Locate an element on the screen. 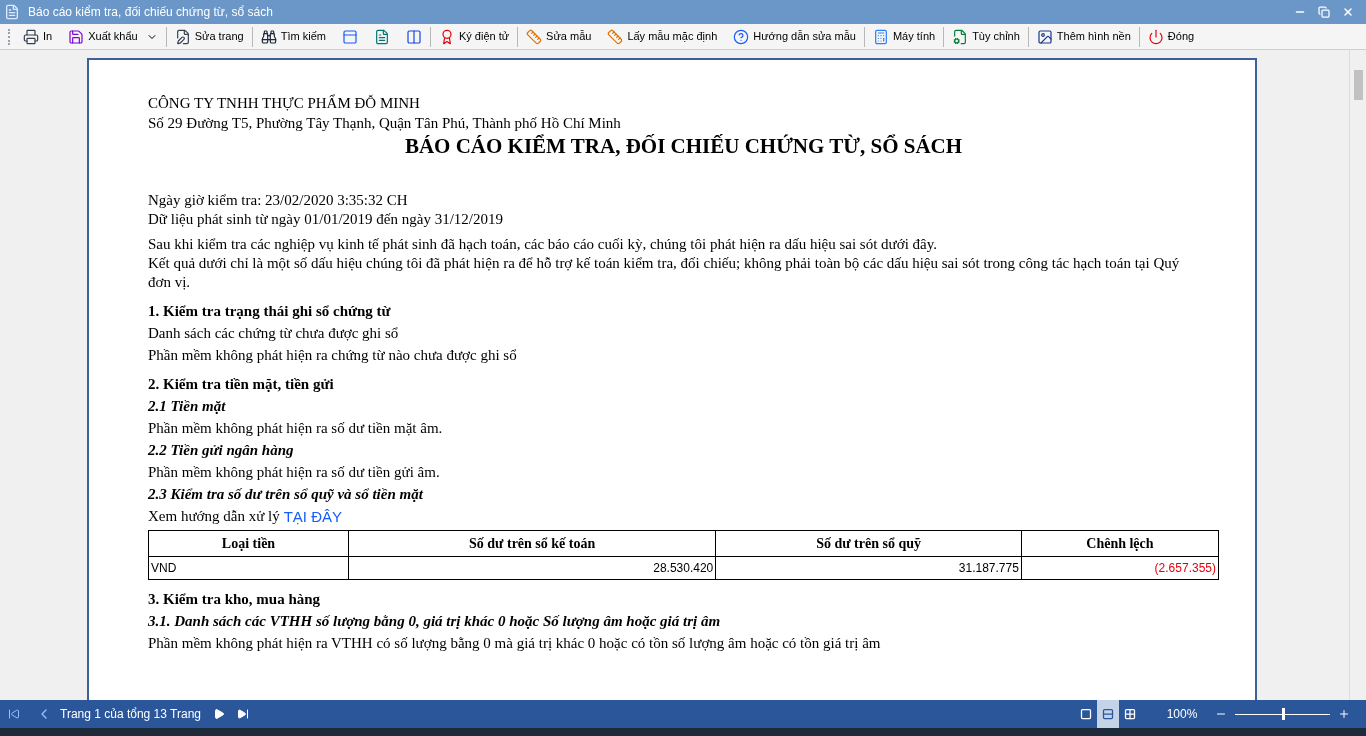  close-icon is located at coordinates (1348, 12).